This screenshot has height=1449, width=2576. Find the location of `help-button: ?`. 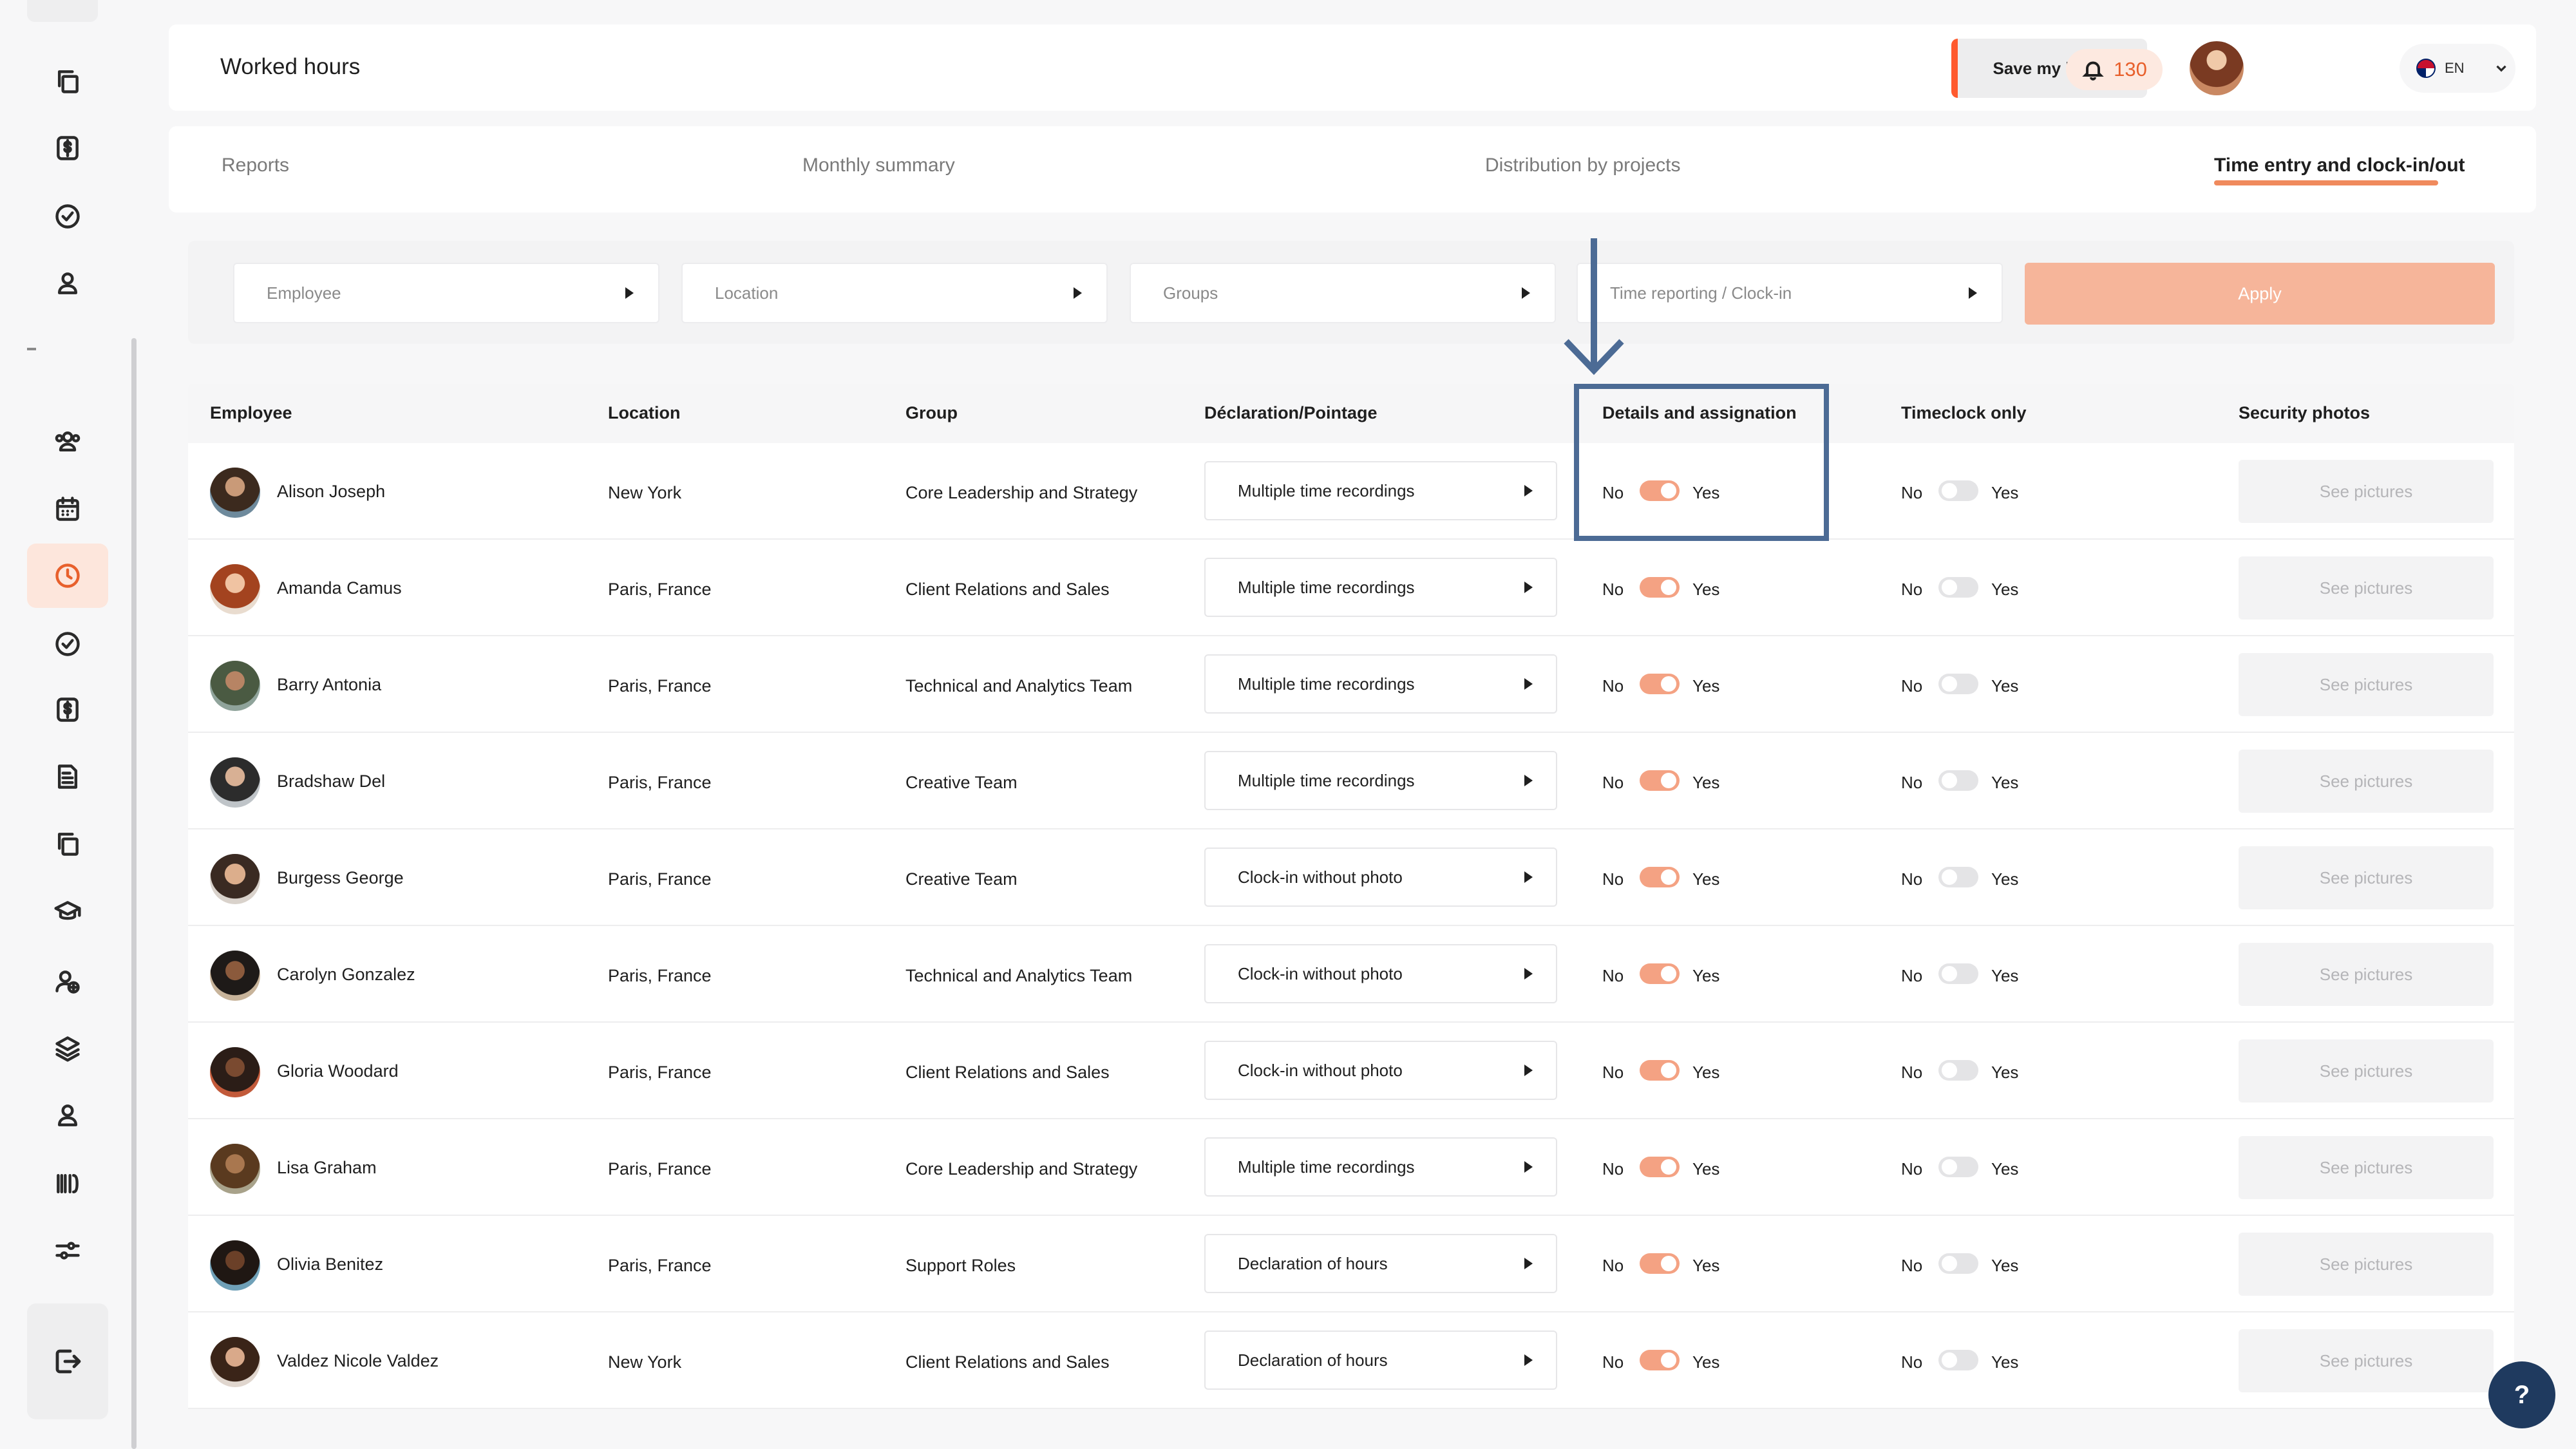

help-button: ? is located at coordinates (2522, 1395).